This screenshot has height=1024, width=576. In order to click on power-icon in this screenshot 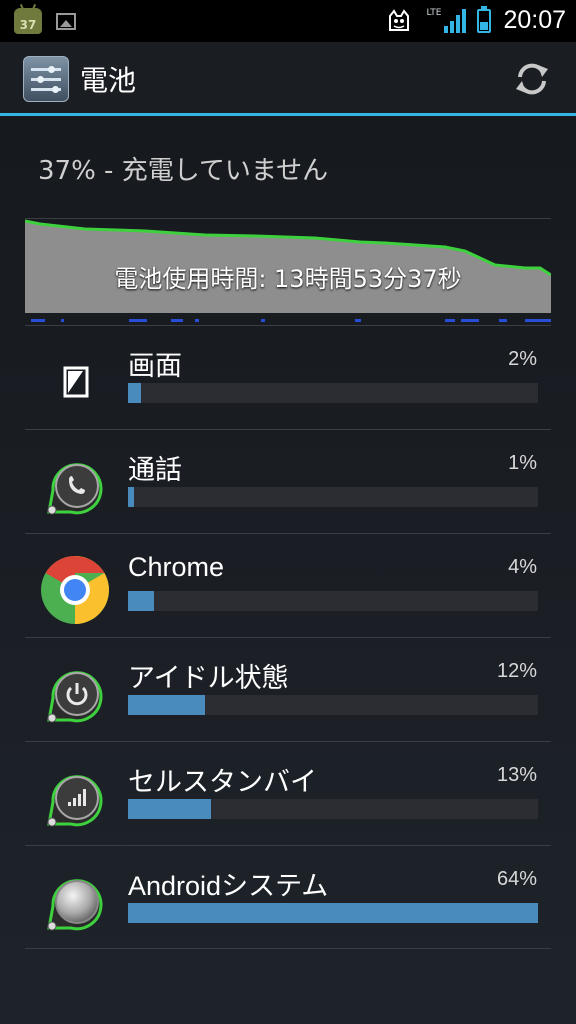, I will do `click(75, 697)`.